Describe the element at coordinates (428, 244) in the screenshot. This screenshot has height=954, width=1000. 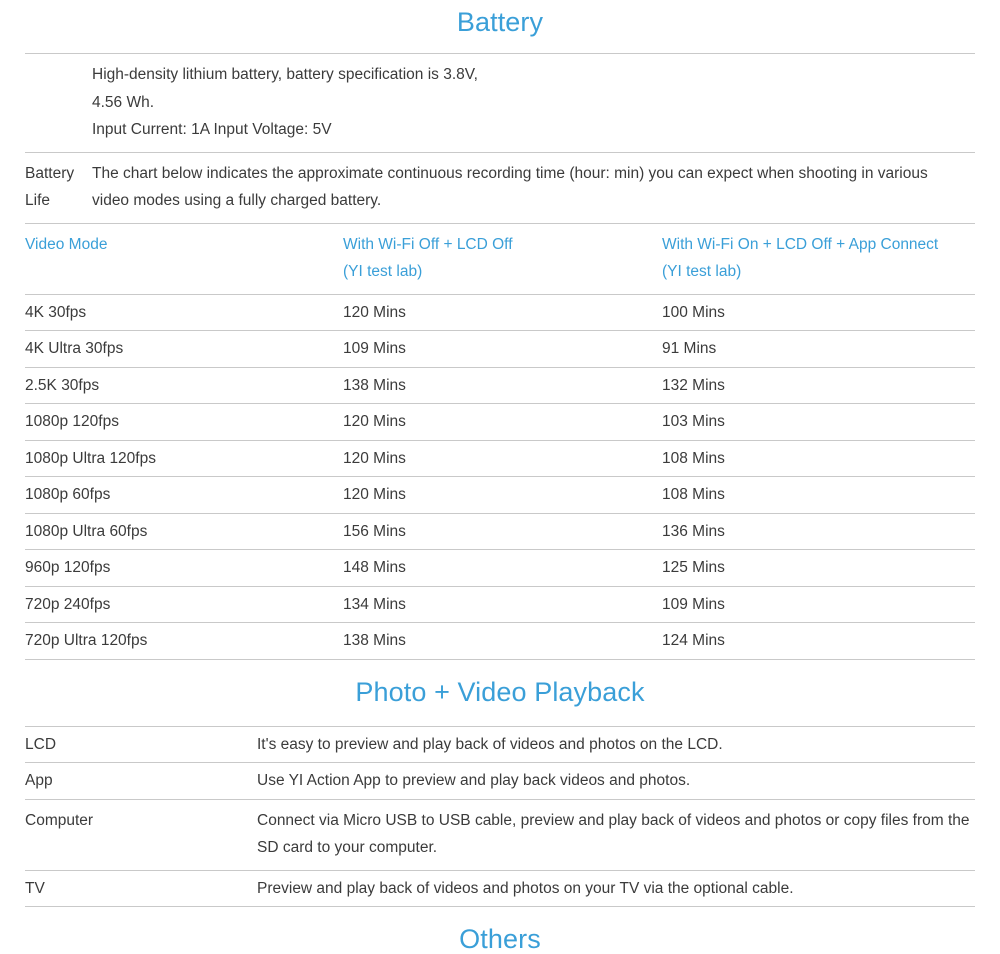
I see `column-header-wifi-off-line1: With Wi-Fi Off + LCD Off` at that location.